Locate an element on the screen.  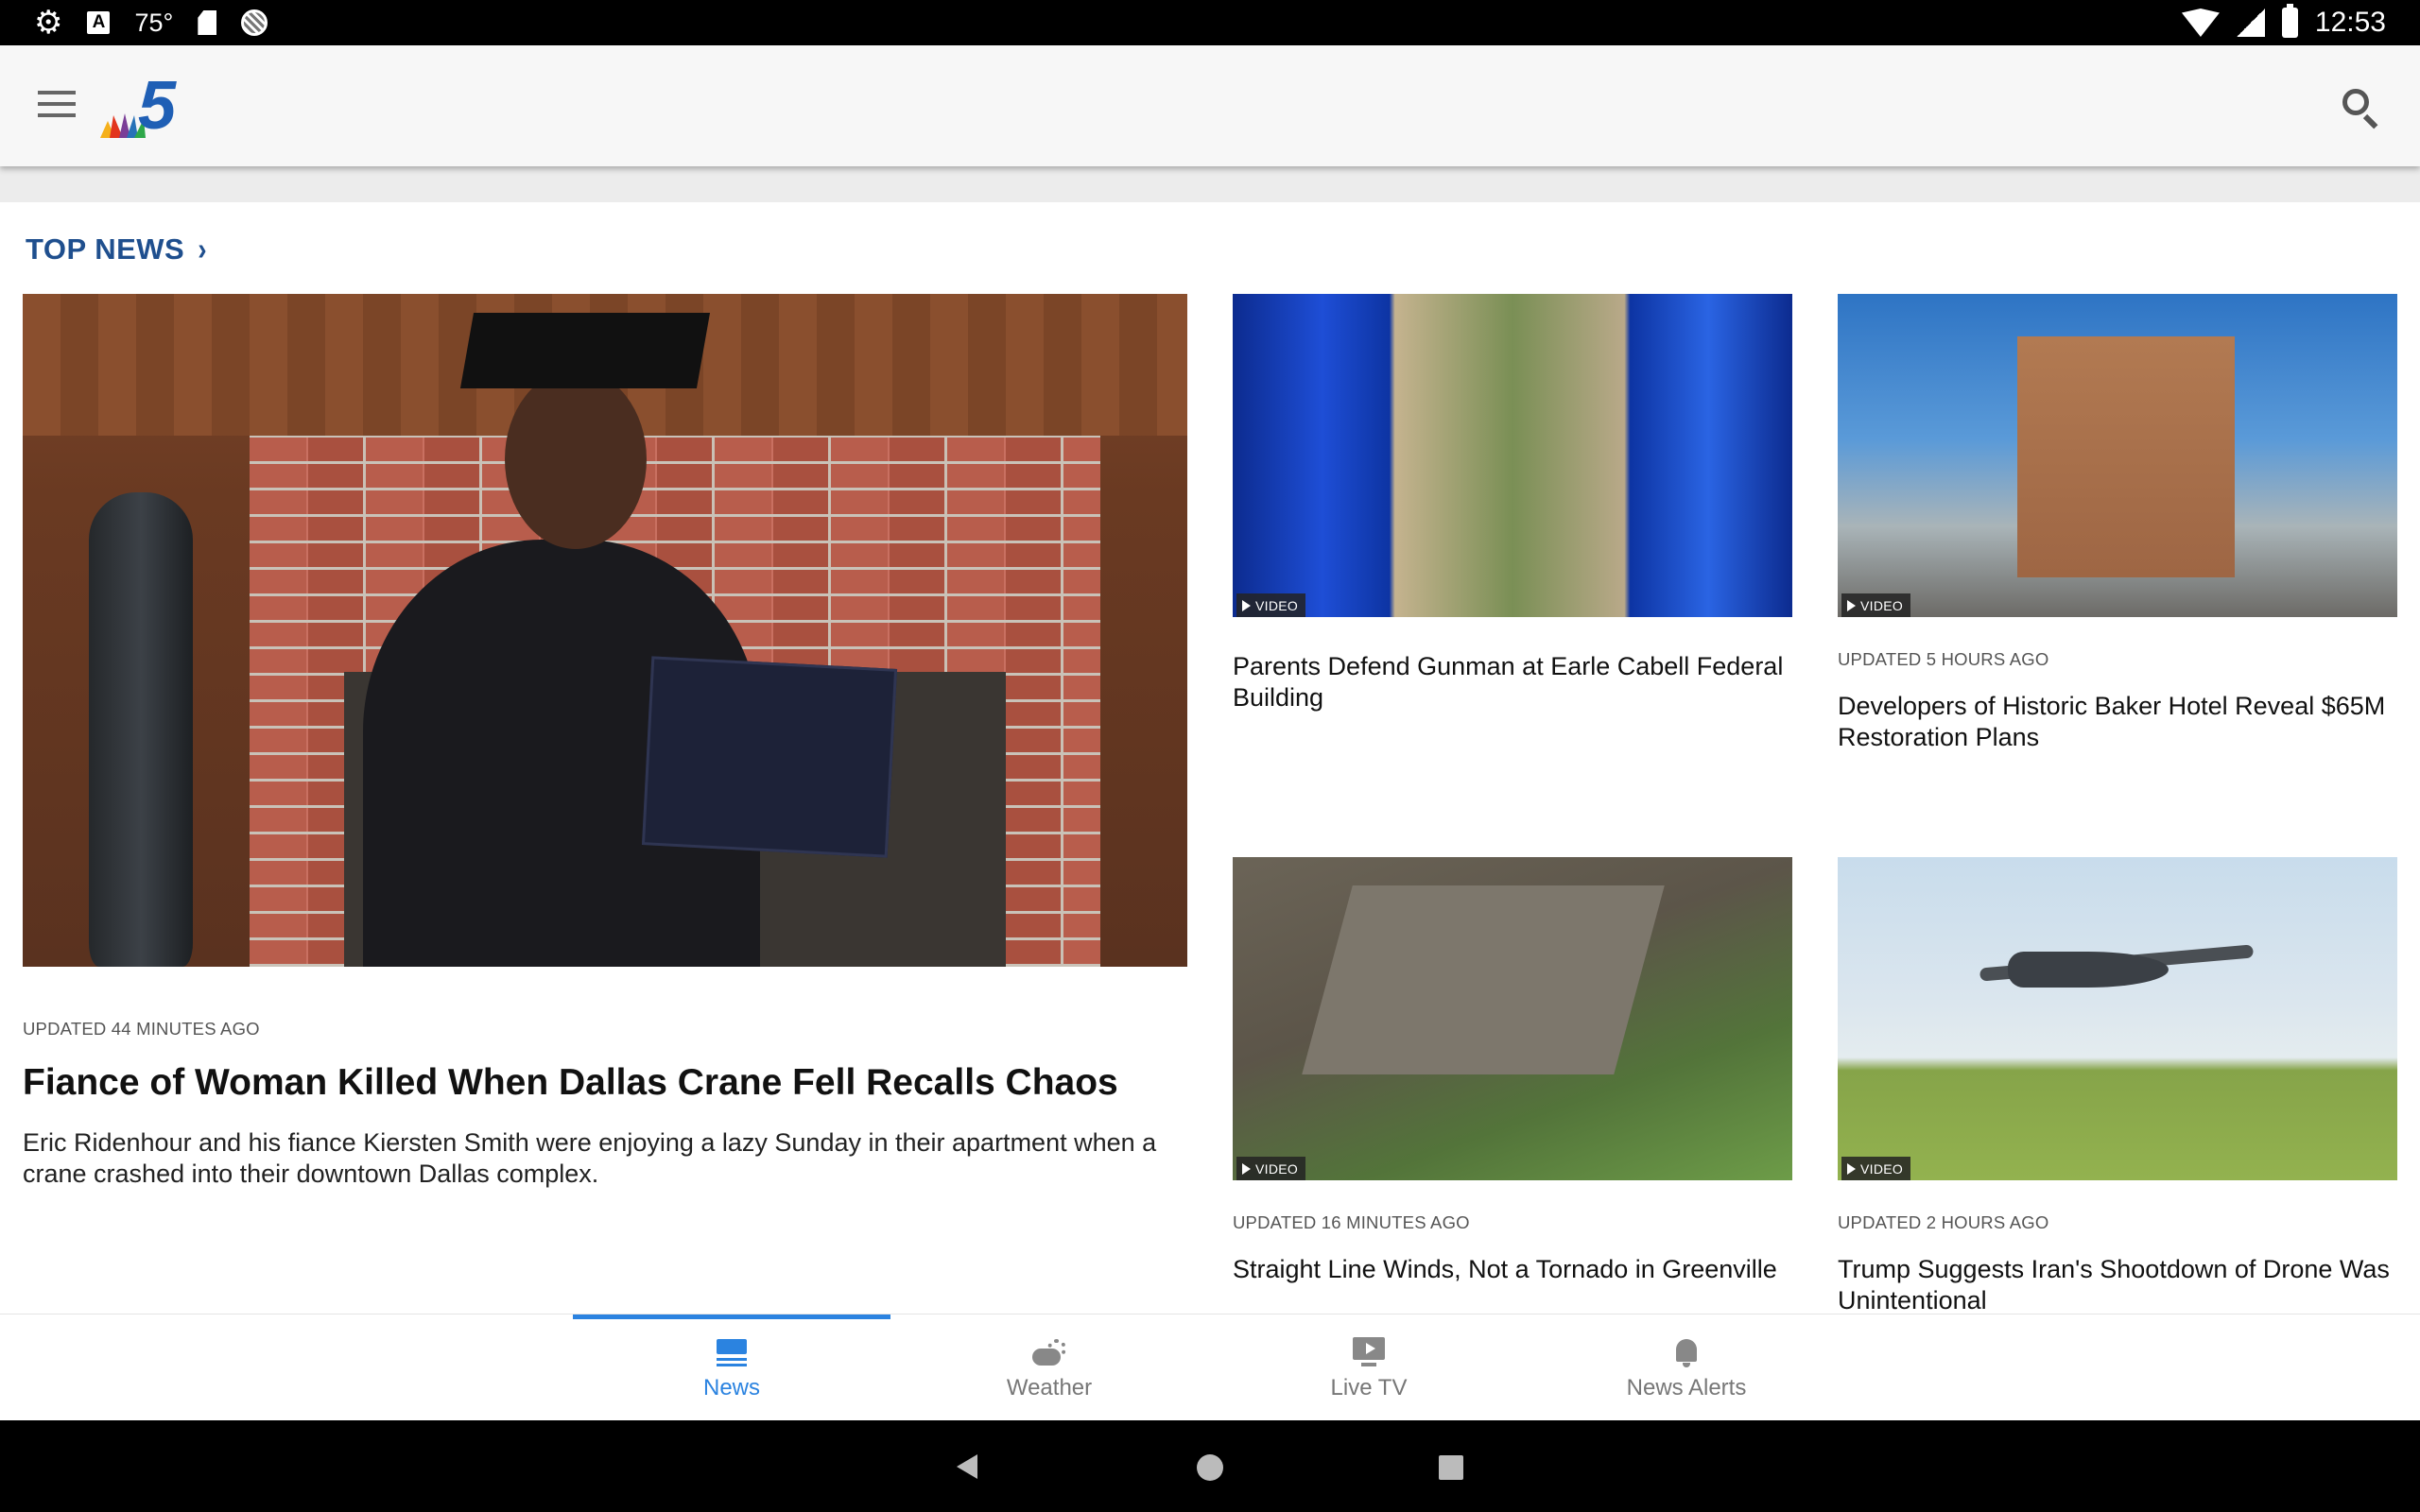
sd-card-icon is located at coordinates (207, 22).